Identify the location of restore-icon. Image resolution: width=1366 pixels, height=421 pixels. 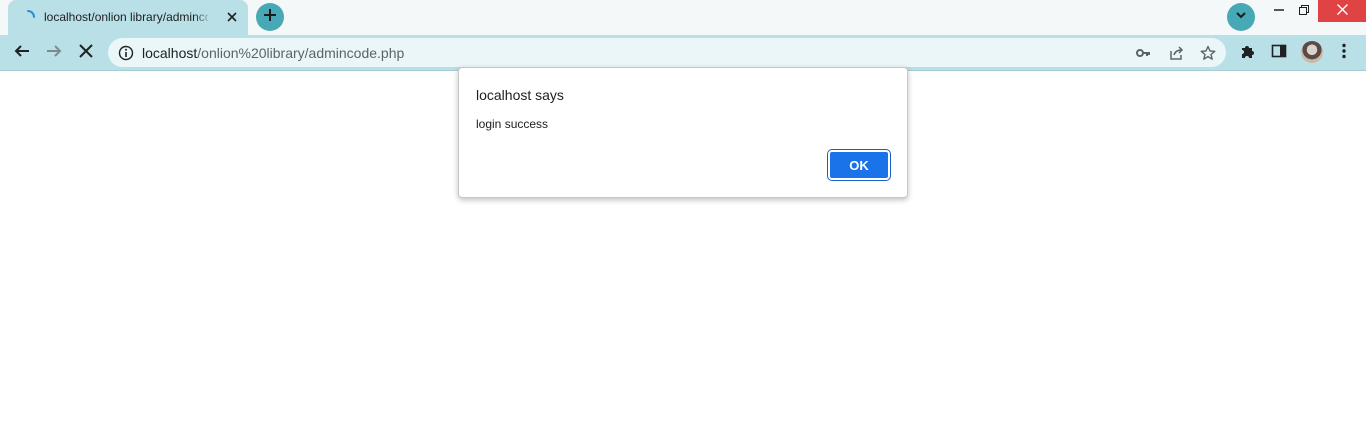
(1304, 11).